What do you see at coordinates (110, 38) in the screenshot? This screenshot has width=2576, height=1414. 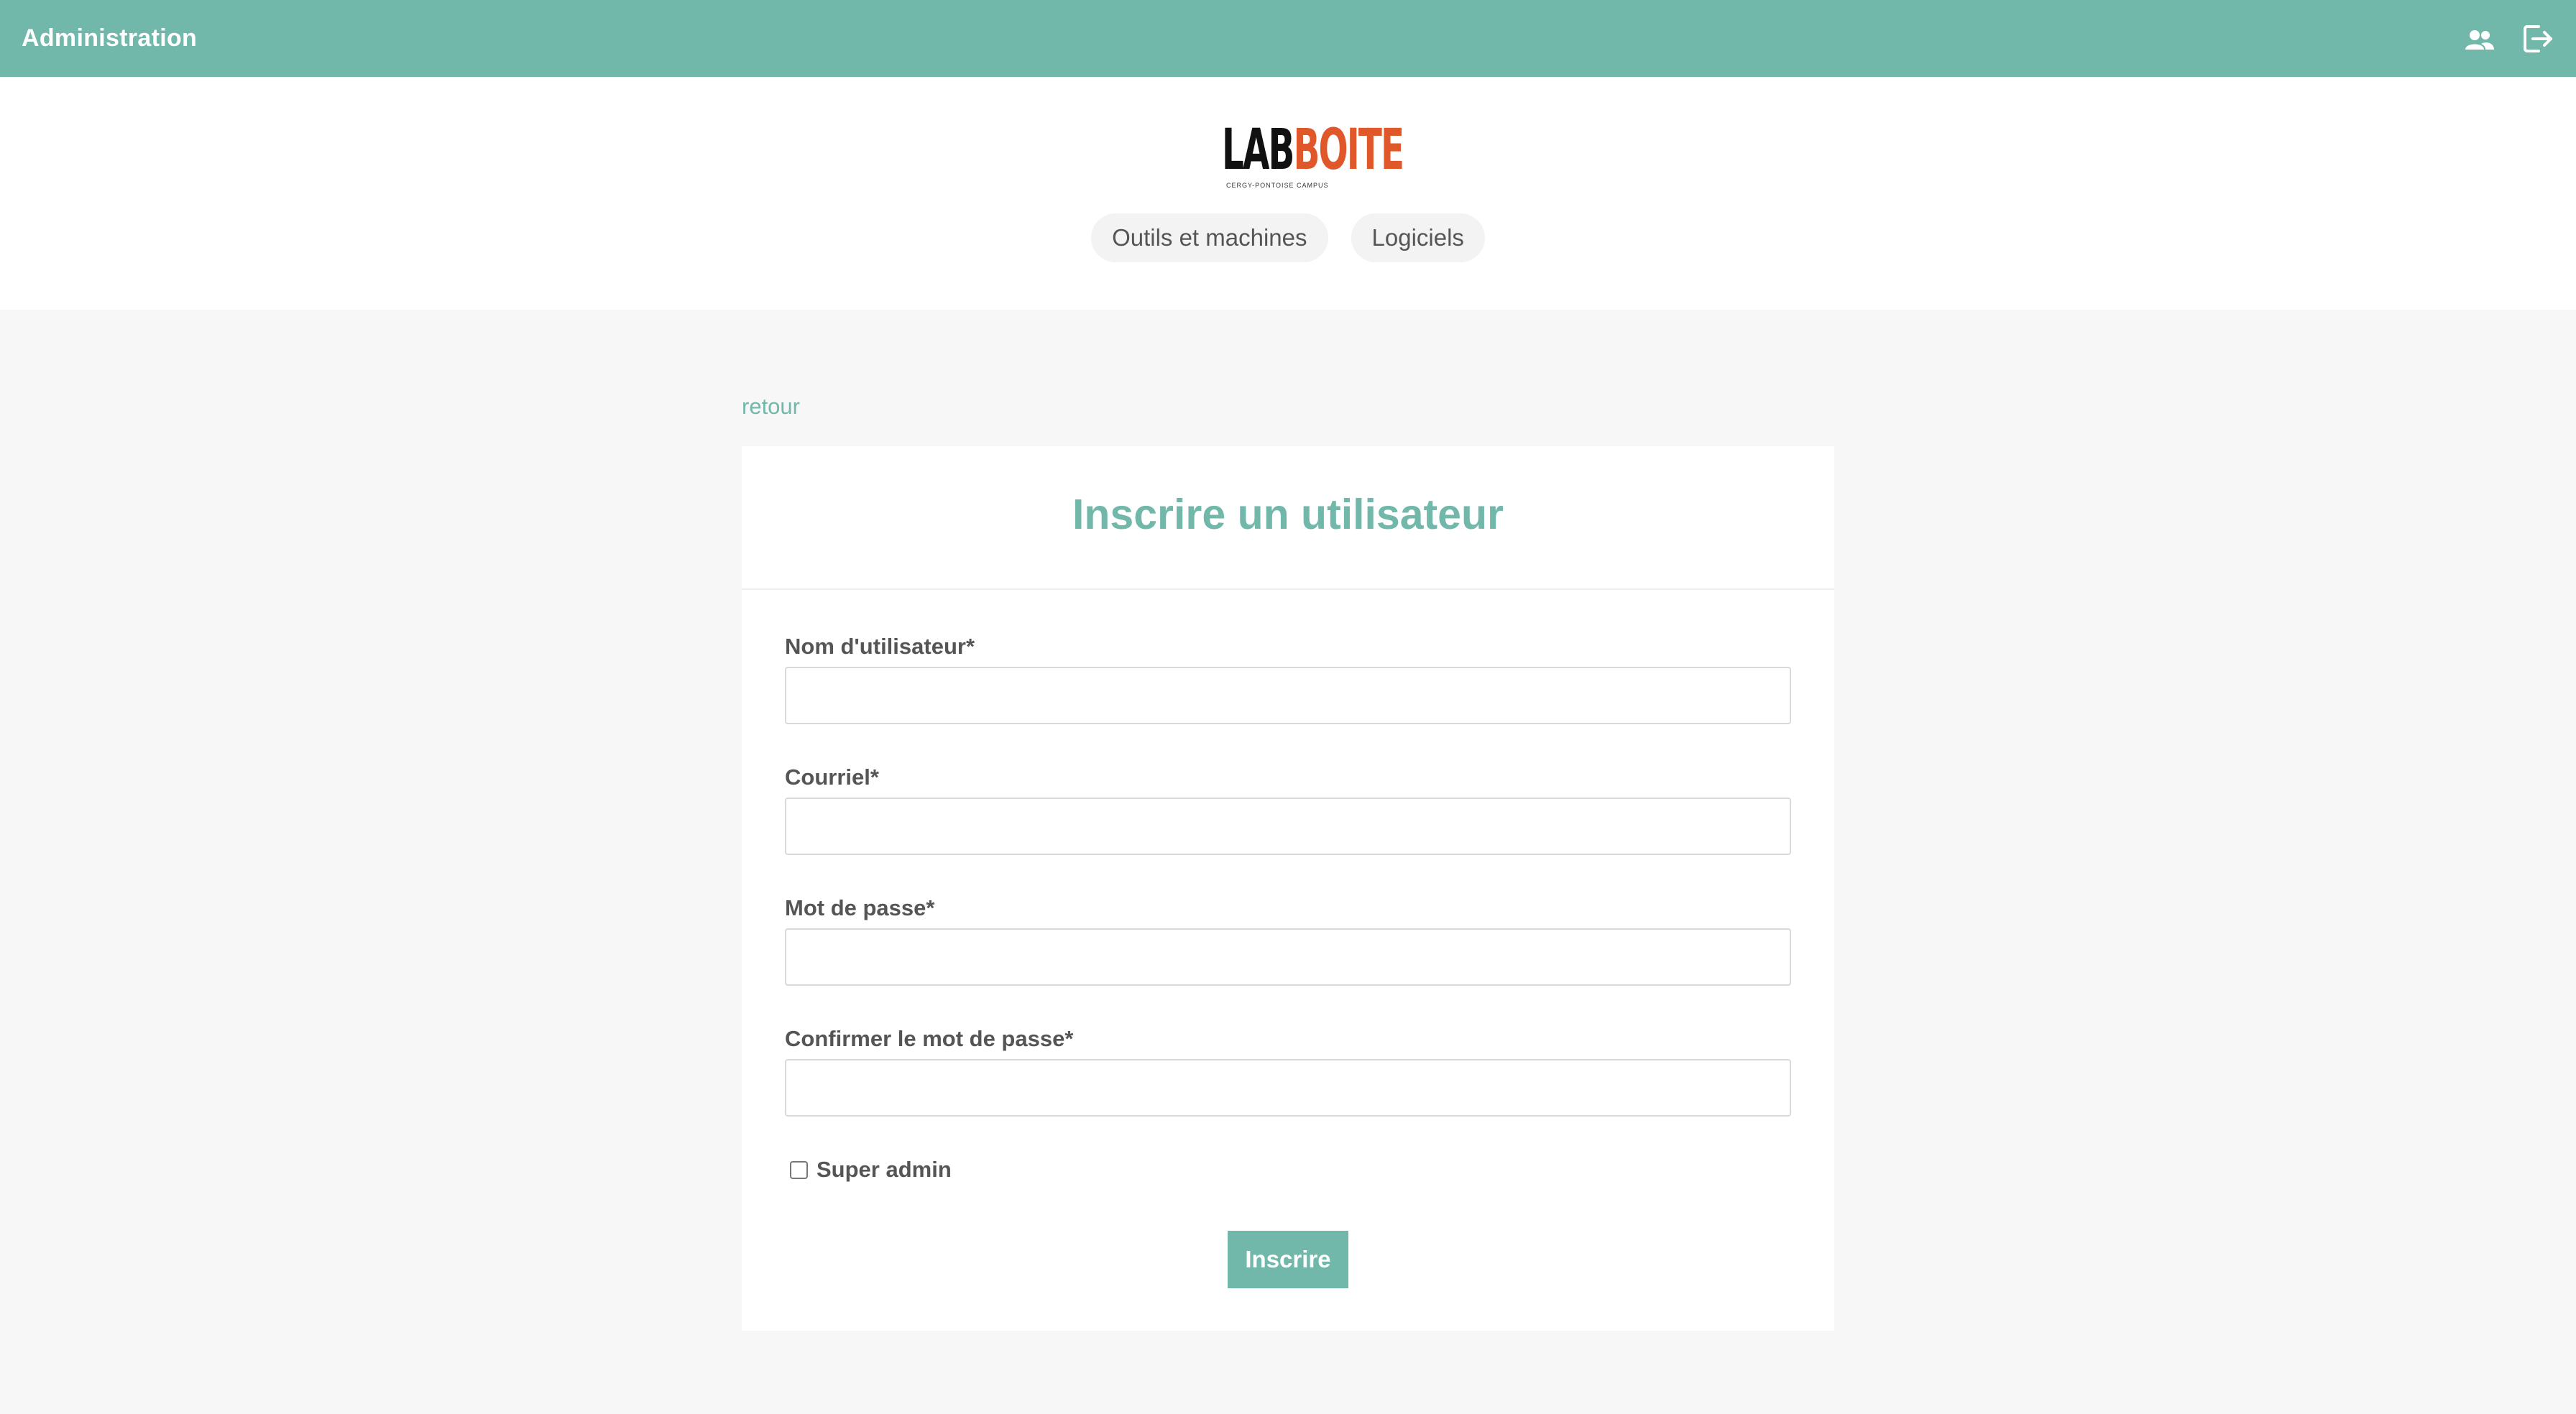 I see `app-title: Administration` at bounding box center [110, 38].